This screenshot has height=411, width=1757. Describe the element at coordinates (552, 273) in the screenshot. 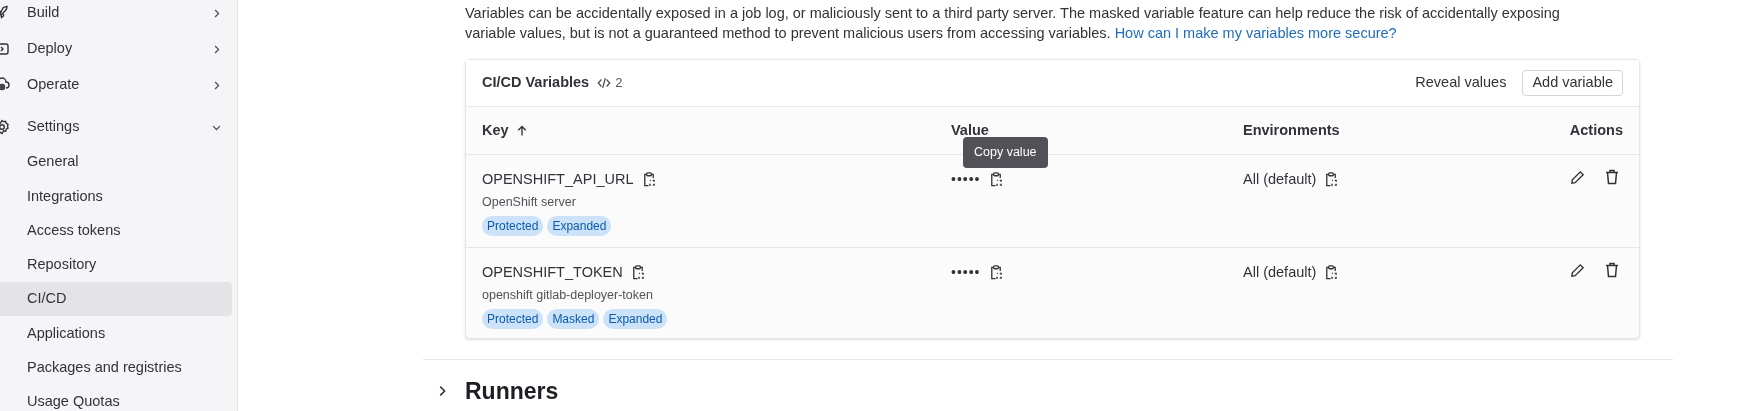

I see `variable-key: OPENSHIFT_TOKEN` at that location.